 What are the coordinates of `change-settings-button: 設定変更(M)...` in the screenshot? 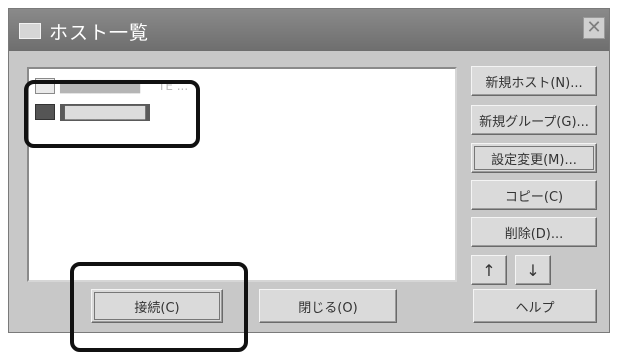 It's located at (534, 158).